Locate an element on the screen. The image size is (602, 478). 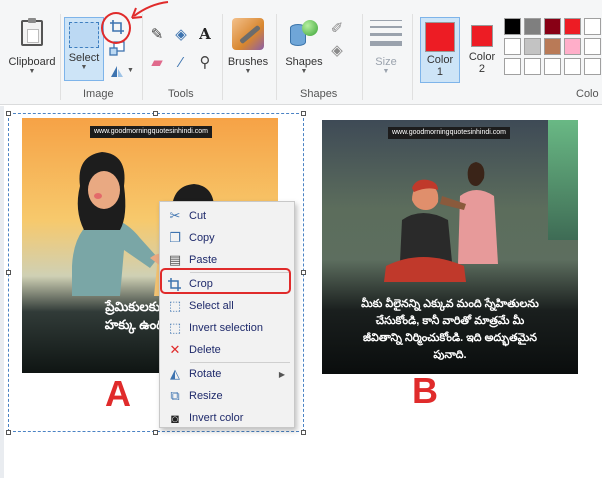
menu-item-copy-label: Copy is located at coordinates (202, 238).